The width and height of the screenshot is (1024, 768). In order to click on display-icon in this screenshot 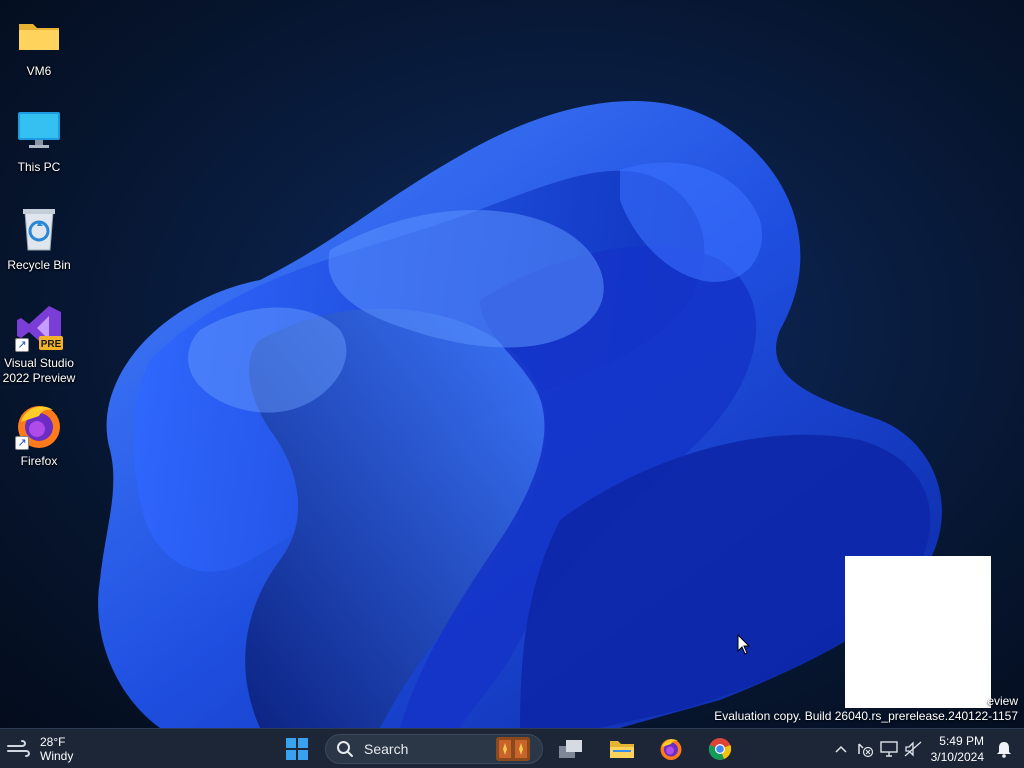, I will do `click(889, 749)`.